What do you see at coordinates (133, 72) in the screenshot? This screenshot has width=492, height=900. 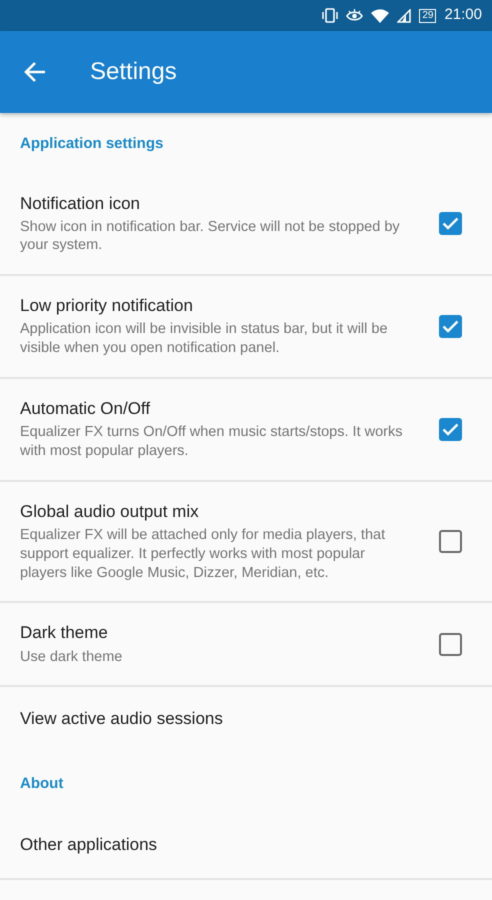 I see `screen-title: Settings` at bounding box center [133, 72].